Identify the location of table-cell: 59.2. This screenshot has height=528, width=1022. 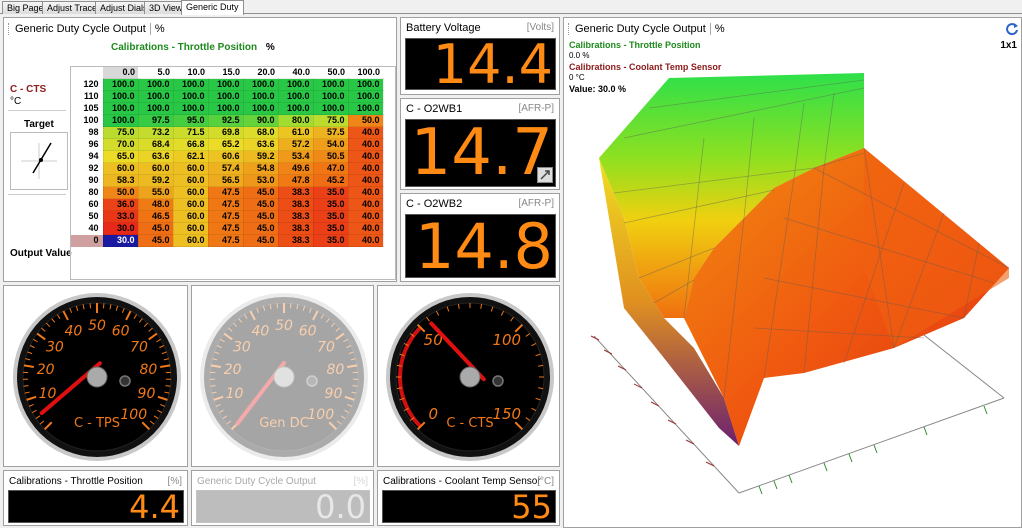
(260, 157).